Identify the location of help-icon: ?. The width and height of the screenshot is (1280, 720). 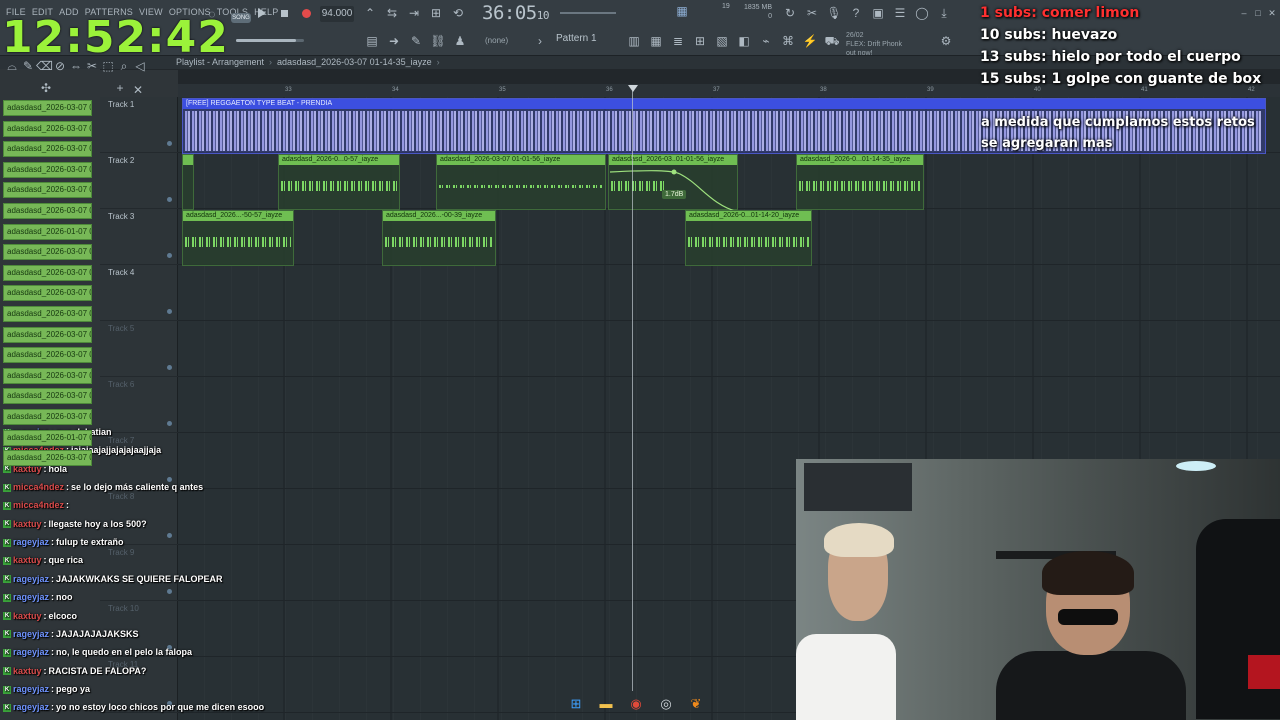
(856, 13).